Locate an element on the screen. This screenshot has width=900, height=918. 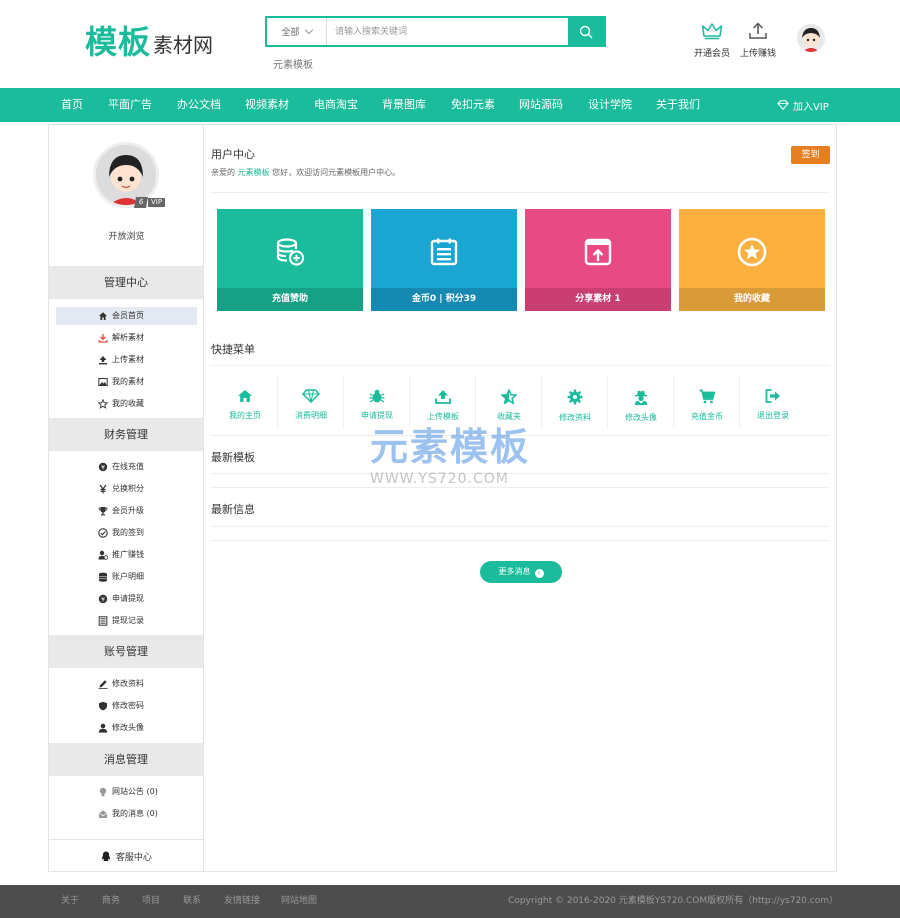
nav-item-backgrounds: 背景图库 is located at coordinates (404, 105).